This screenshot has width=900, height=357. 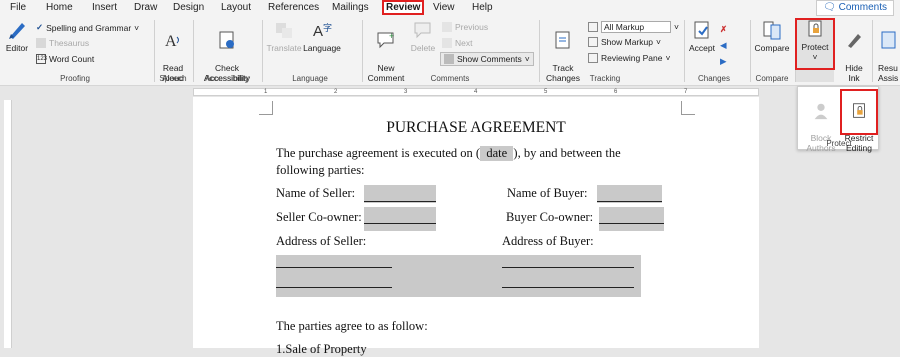 I want to click on resume-assistant-button: Resu Assis, so click(x=889, y=51).